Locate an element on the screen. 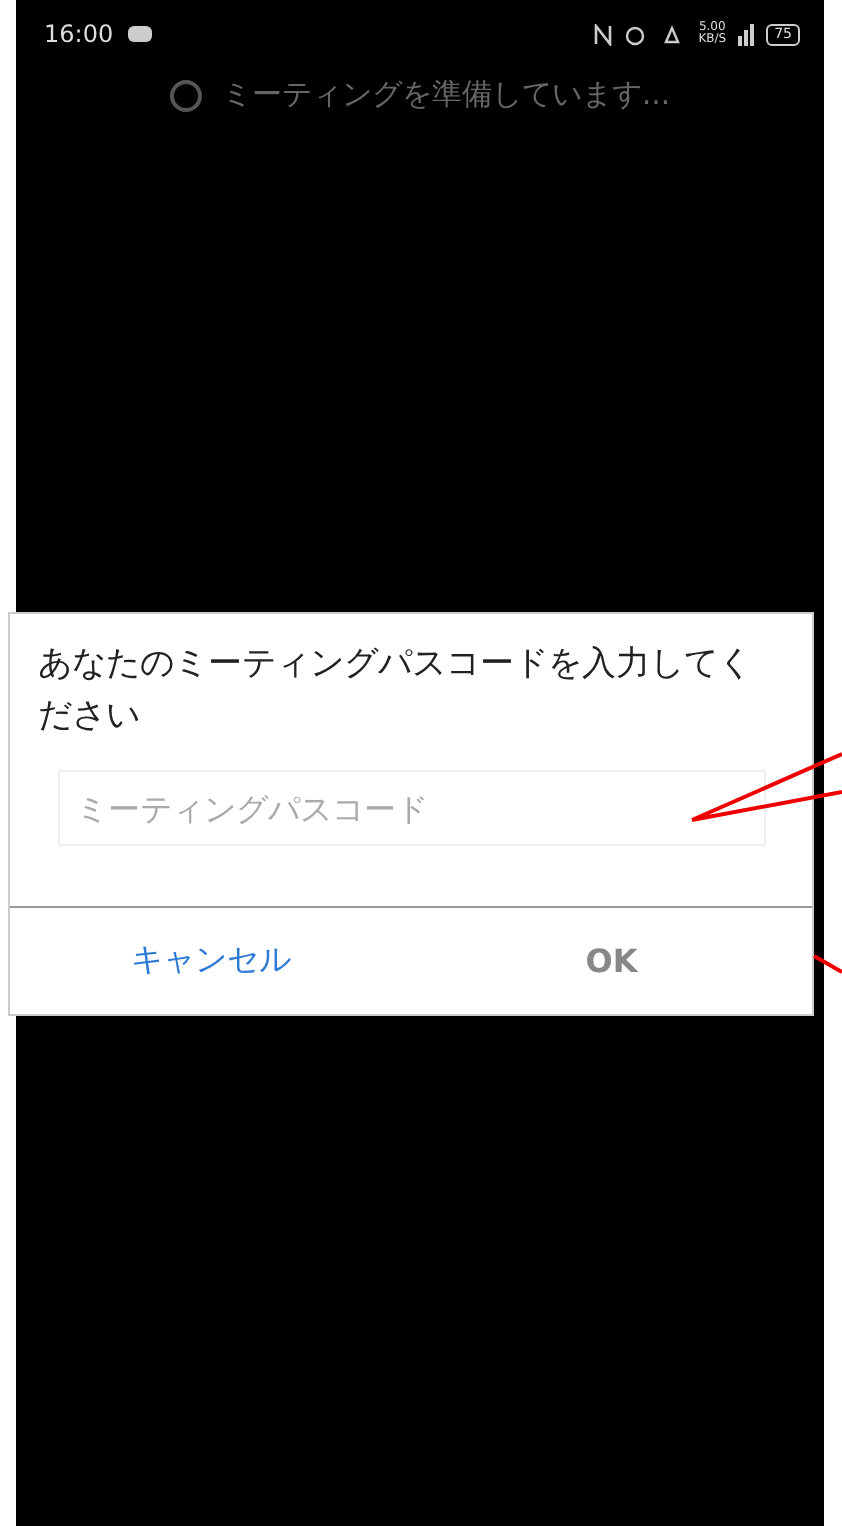 This screenshot has height=1526, width=842. spinner-icon is located at coordinates (185, 95).